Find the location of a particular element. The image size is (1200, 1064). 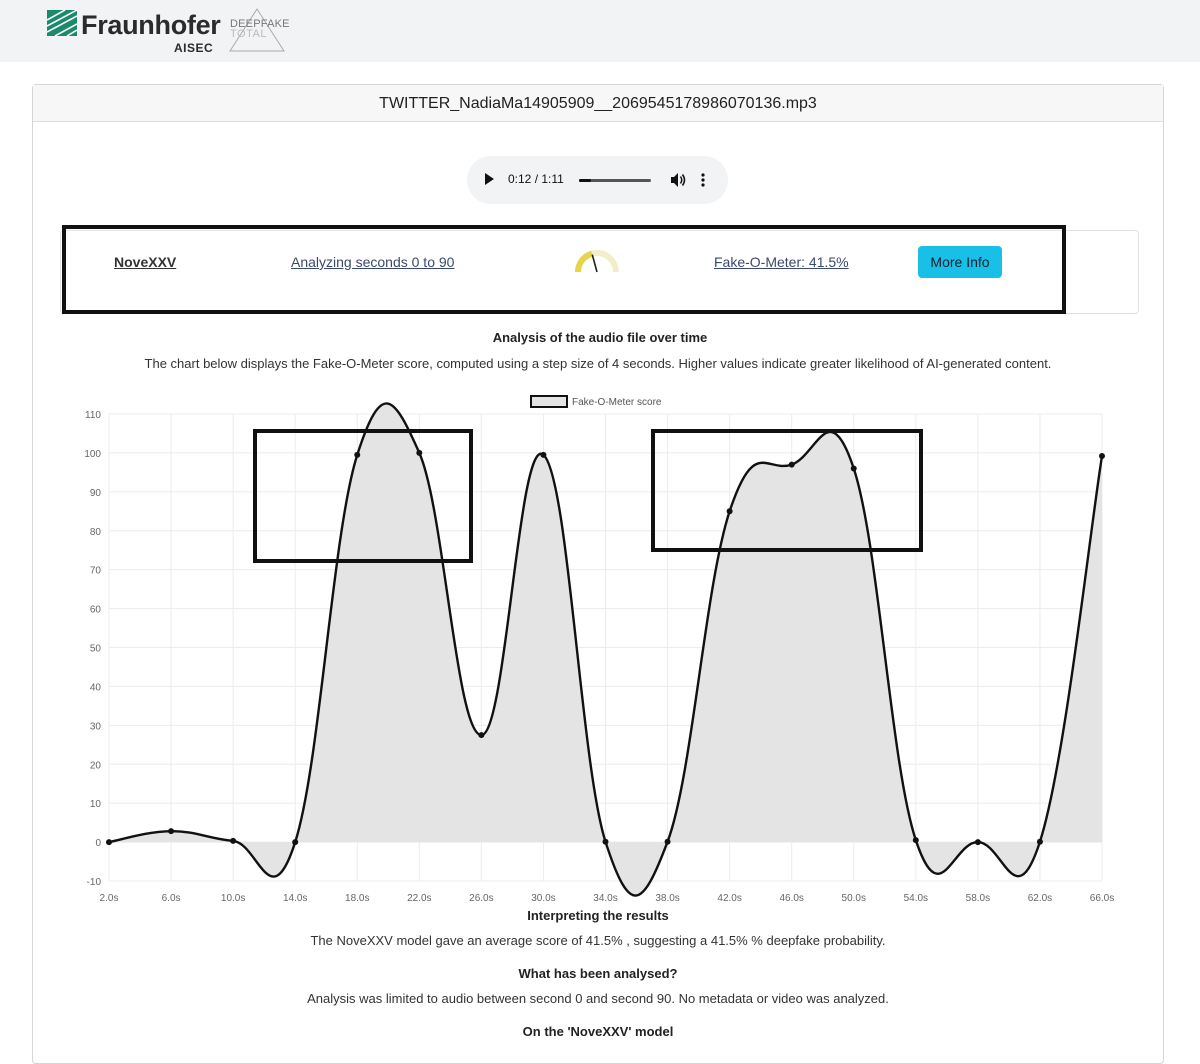

audio-player: 0:12 / 1:11 is located at coordinates (597, 180).